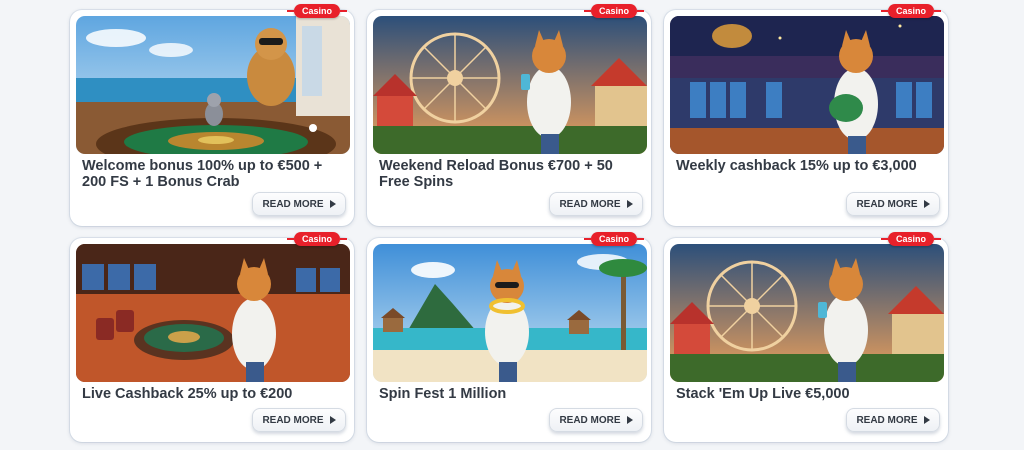 Image resolution: width=1024 pixels, height=450 pixels. I want to click on promo-image-tropical-beach, so click(510, 313).